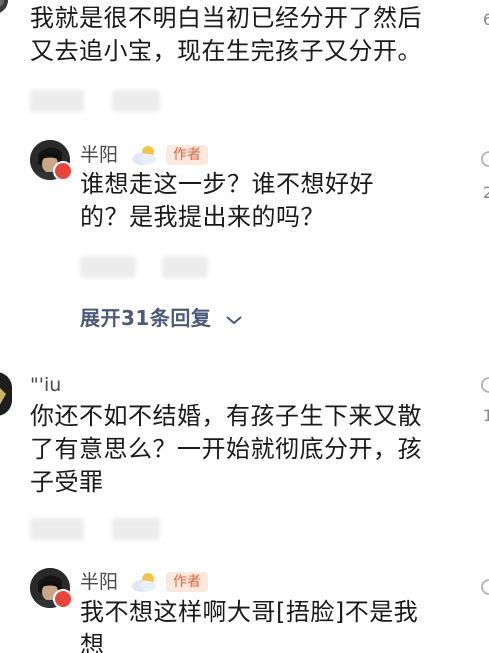 The height and width of the screenshot is (653, 489). What do you see at coordinates (485, 19) in the screenshot?
I see `like-count: 6` at bounding box center [485, 19].